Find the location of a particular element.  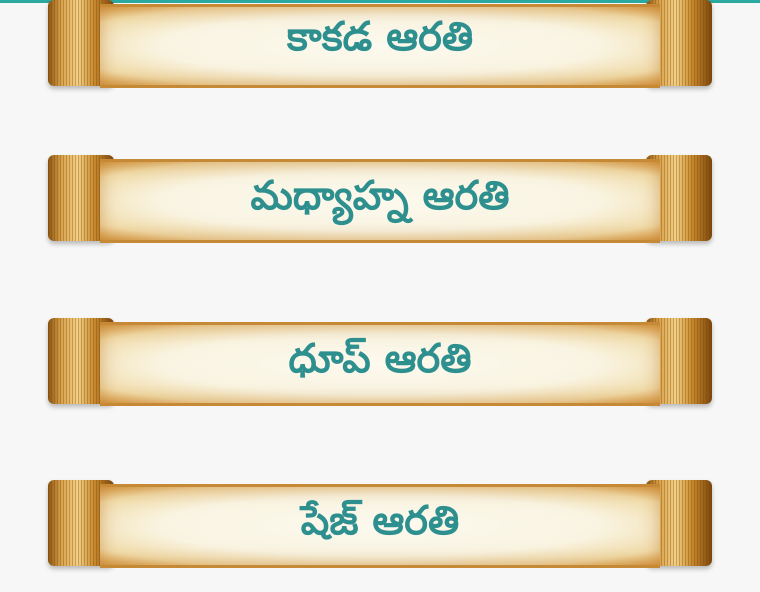

aarti-item-madhyahna: మధ్యాహ్న ఆరతి is located at coordinates (380, 199).